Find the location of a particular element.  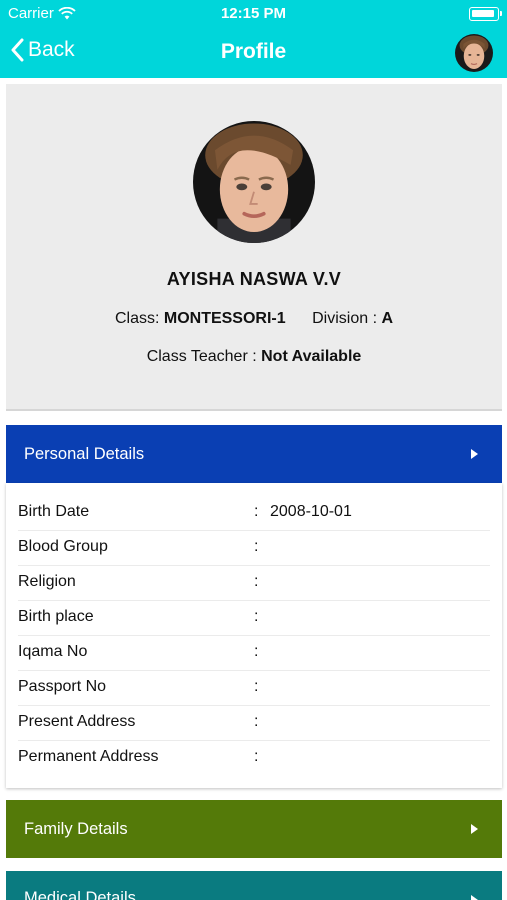

personal-details-label: Personal Details is located at coordinates (84, 453).